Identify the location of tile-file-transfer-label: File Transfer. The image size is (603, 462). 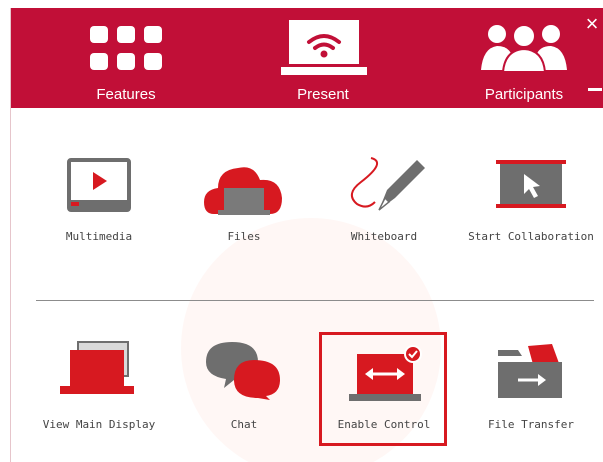
(531, 424).